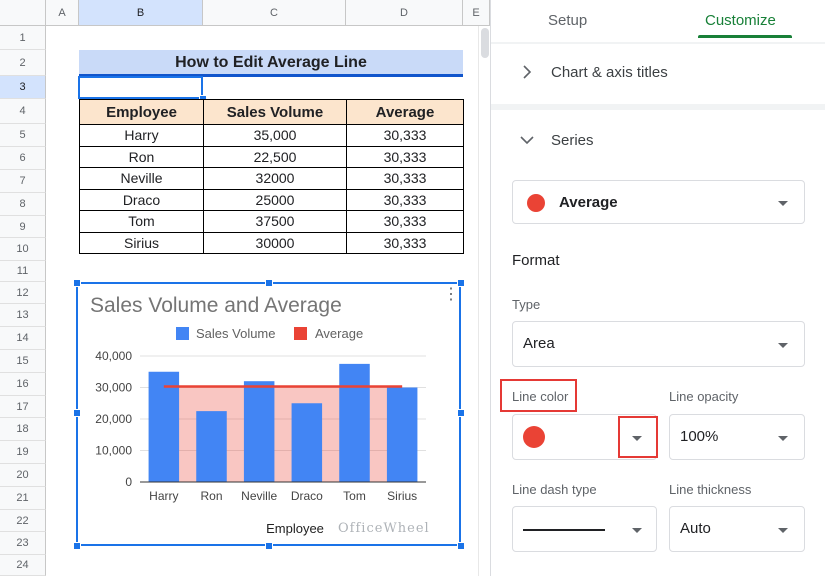 The height and width of the screenshot is (576, 825). I want to click on cell-sales: 35,000, so click(275, 135).